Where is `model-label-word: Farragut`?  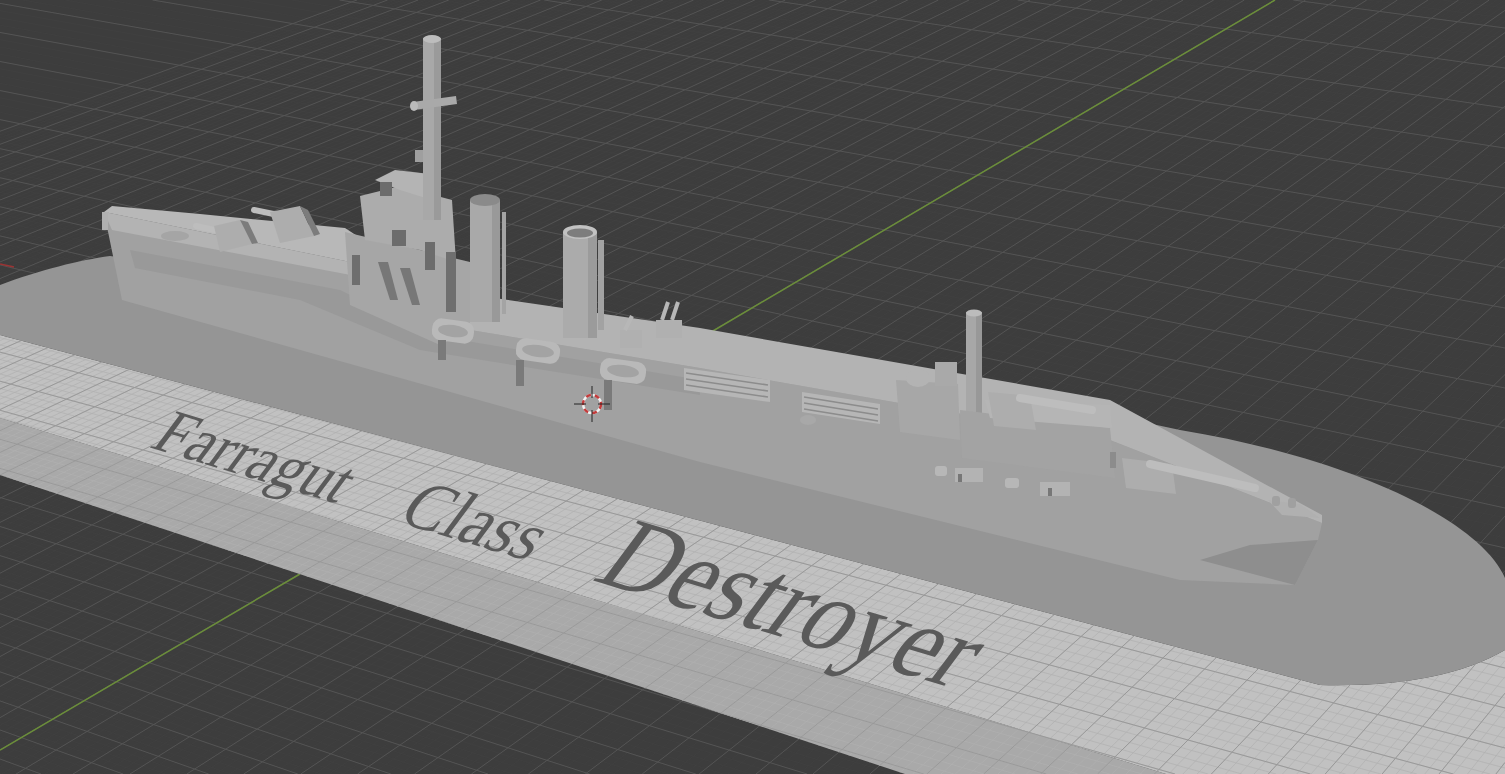
model-label-word: Farragut is located at coordinates (256, 456).